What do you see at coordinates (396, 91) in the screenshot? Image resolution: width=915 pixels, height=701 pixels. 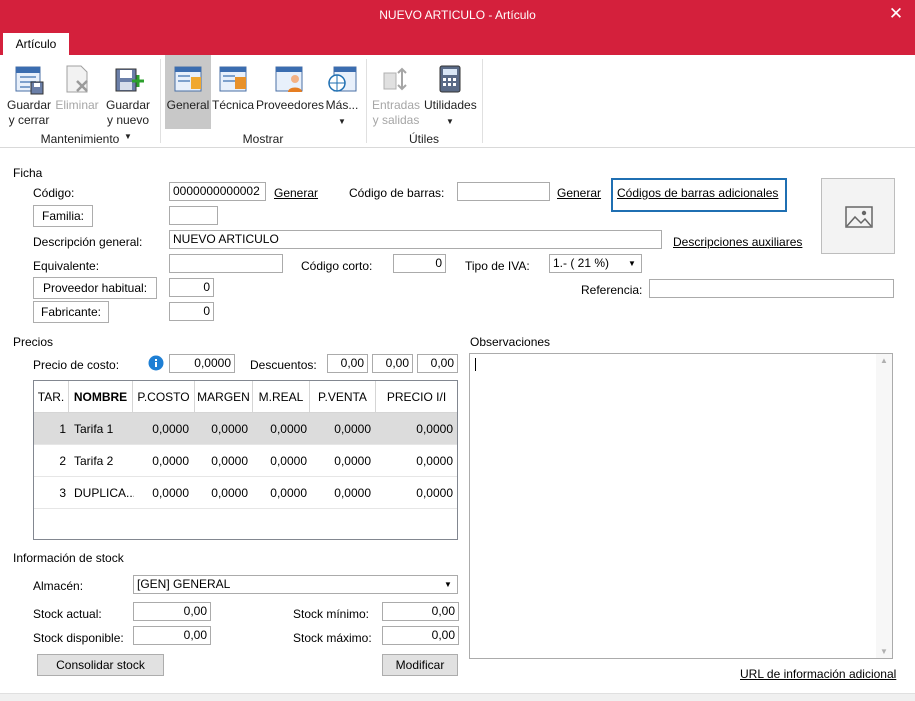 I see `in-out-button: Entradas y salidas` at bounding box center [396, 91].